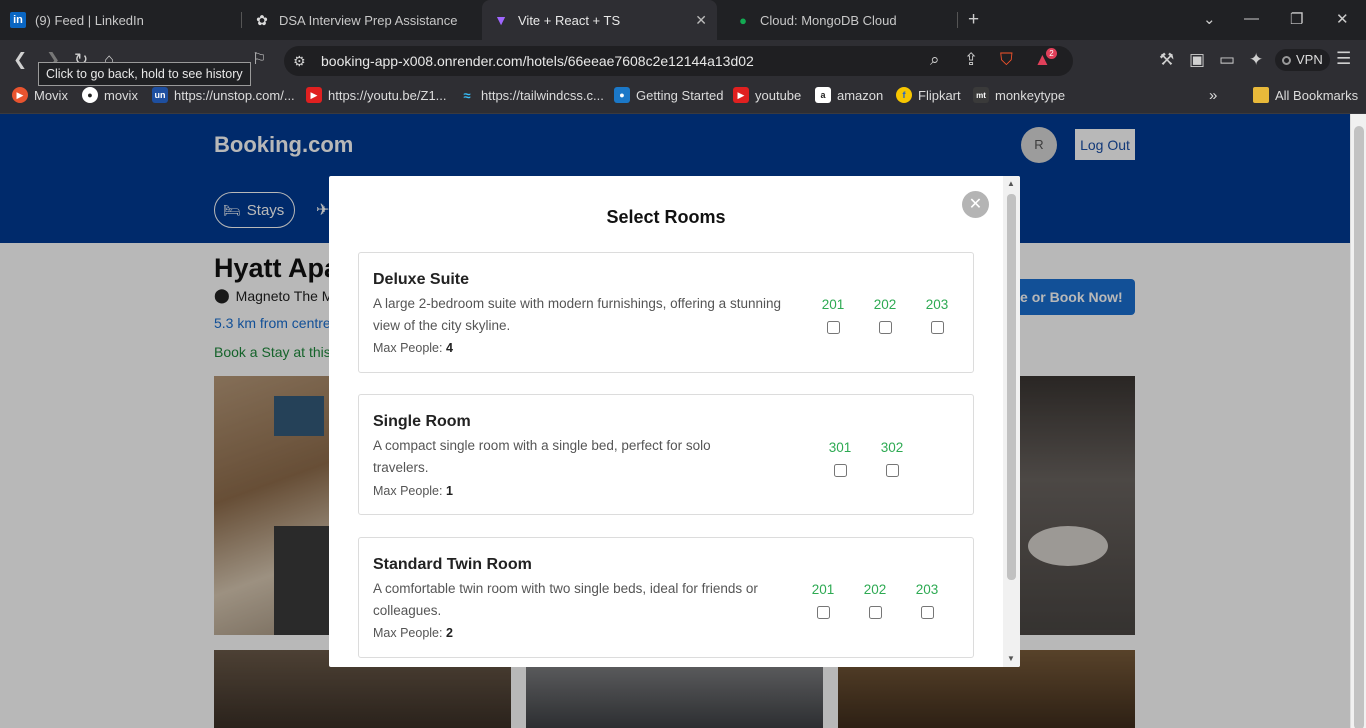  What do you see at coordinates (981, 95) in the screenshot?
I see `monkeytype-icon: mt` at bounding box center [981, 95].